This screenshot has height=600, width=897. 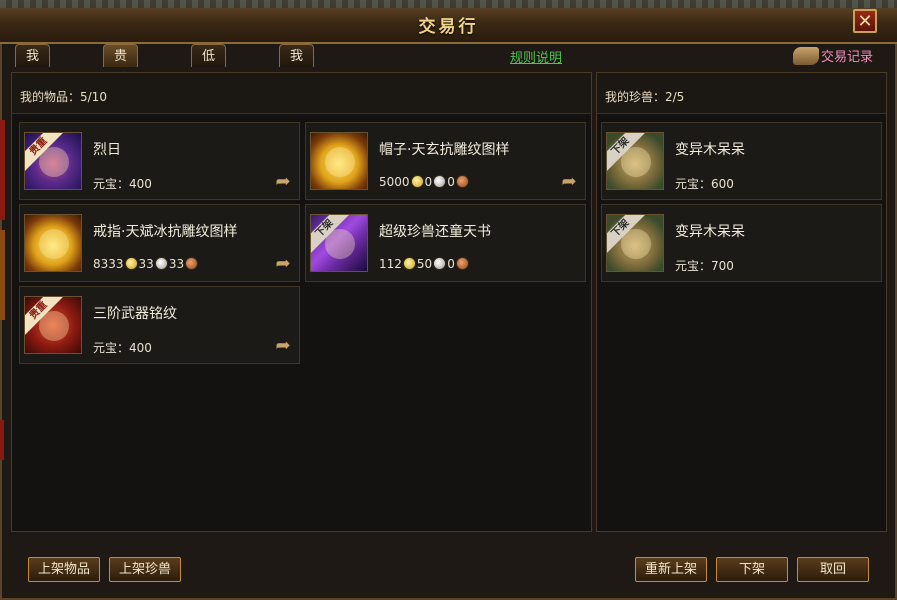 I want to click on pet-card: 下架 变异木呆呆 元宝：600, so click(x=741, y=161).